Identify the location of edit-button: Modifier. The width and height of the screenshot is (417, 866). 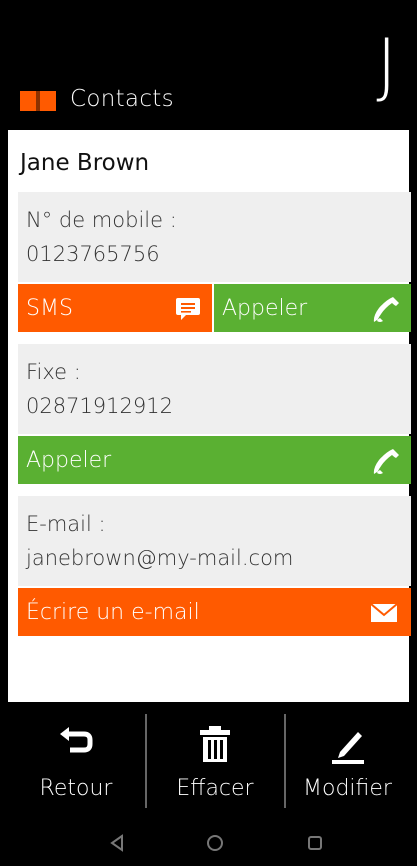
(347, 761).